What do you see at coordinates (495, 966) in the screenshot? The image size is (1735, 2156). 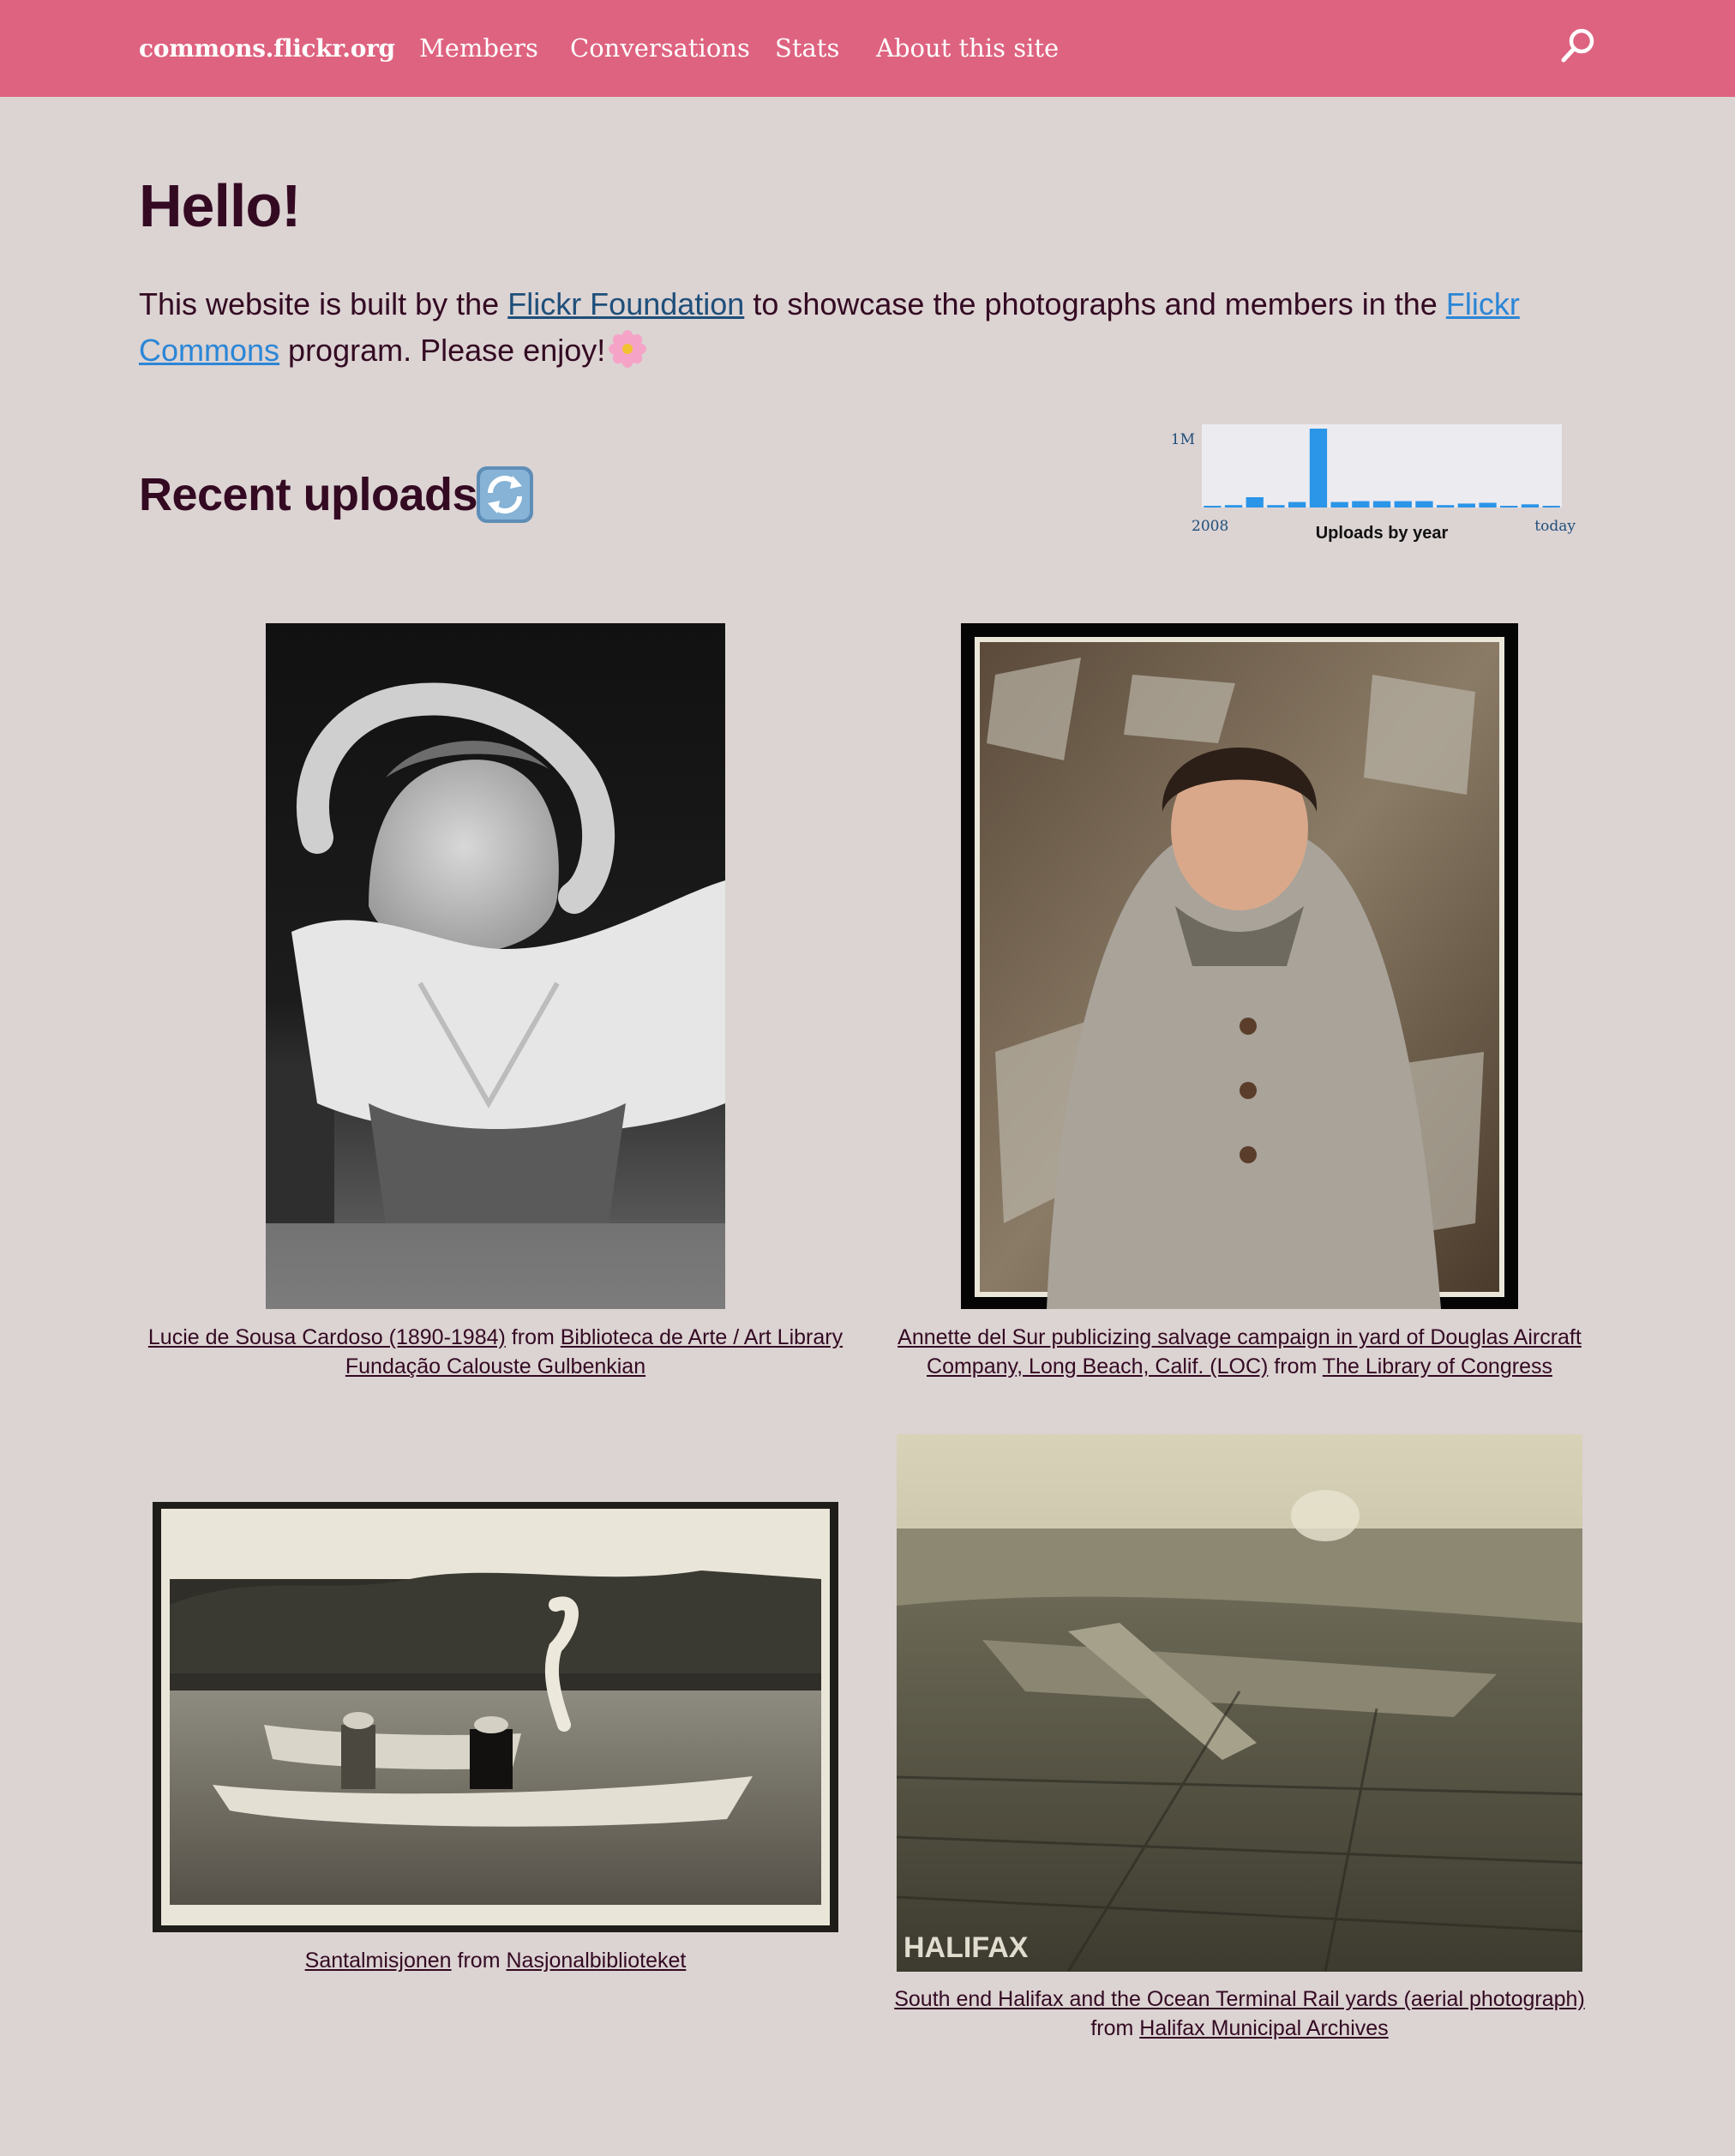 I see `photo-lucie-de-sousa-cardoso` at bounding box center [495, 966].